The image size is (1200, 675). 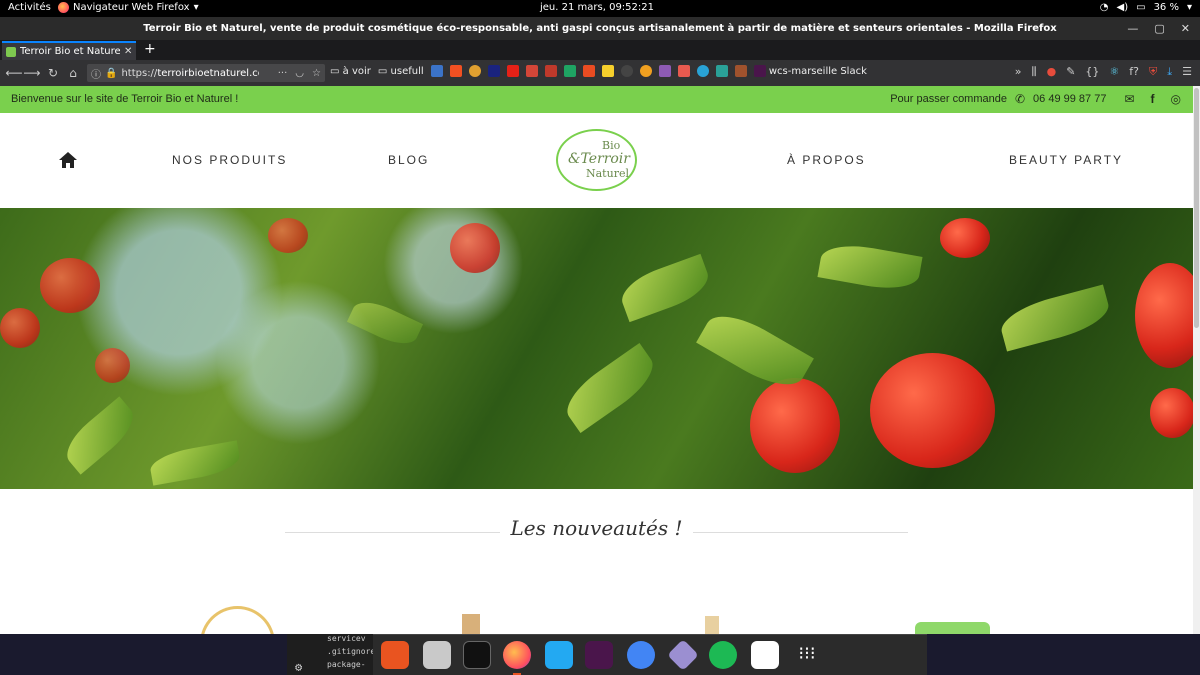 I want to click on github-icon, so click(x=626, y=71).